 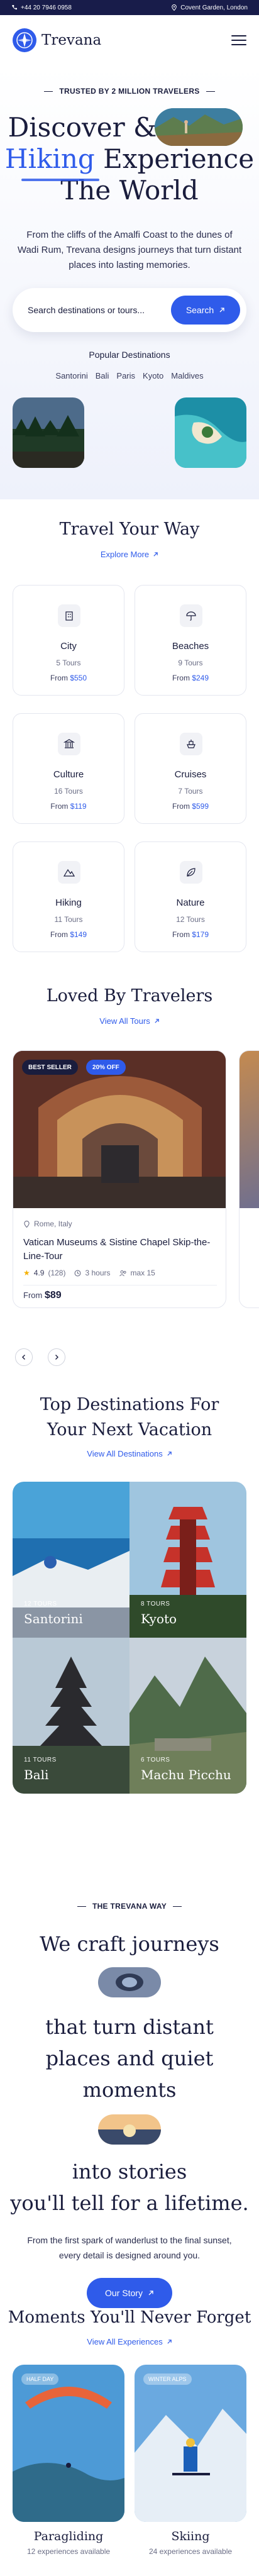 I want to click on tour-location: Rome, Italy, so click(x=47, y=1223).